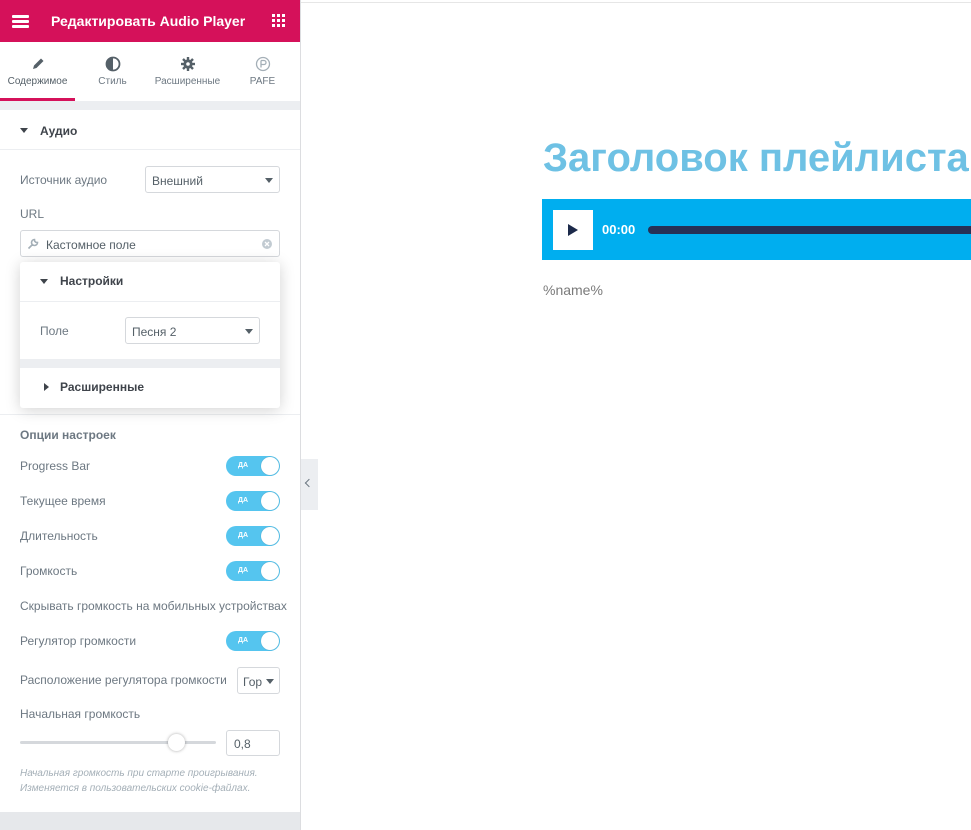 The height and width of the screenshot is (830, 971). I want to click on select-value: Внешний, so click(177, 181).